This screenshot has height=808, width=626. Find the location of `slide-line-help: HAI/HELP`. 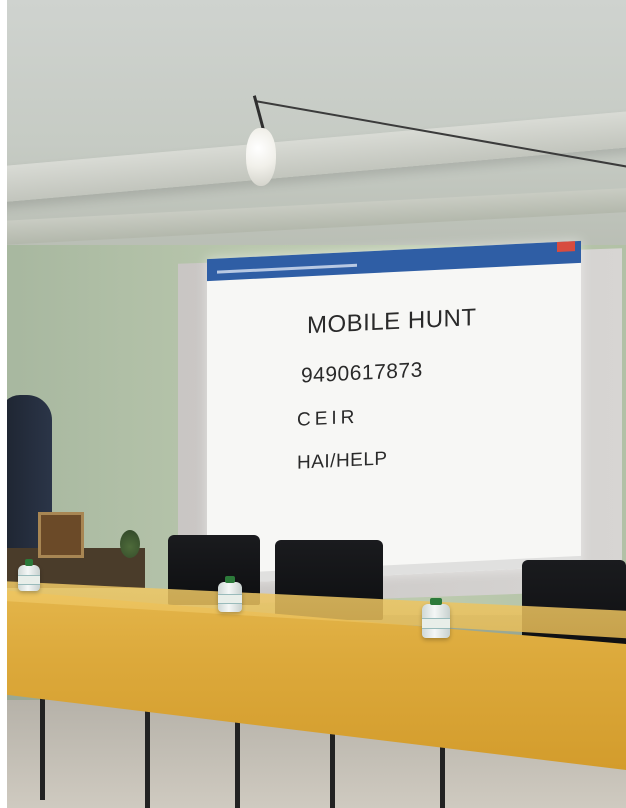

slide-line-help: HAI/HELP is located at coordinates (342, 461).